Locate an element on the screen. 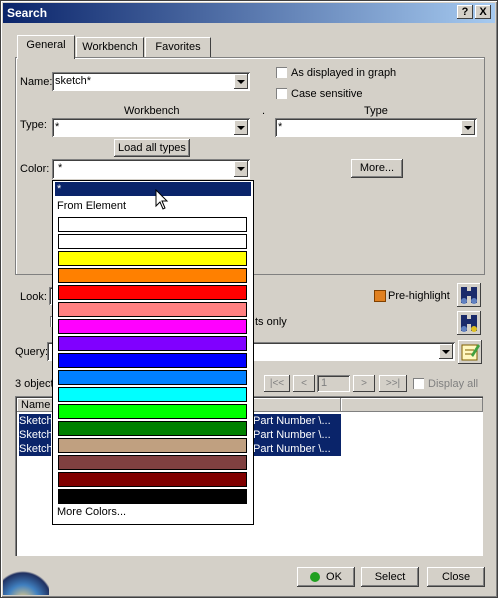  binoculars-plus-icon is located at coordinates (469, 323).